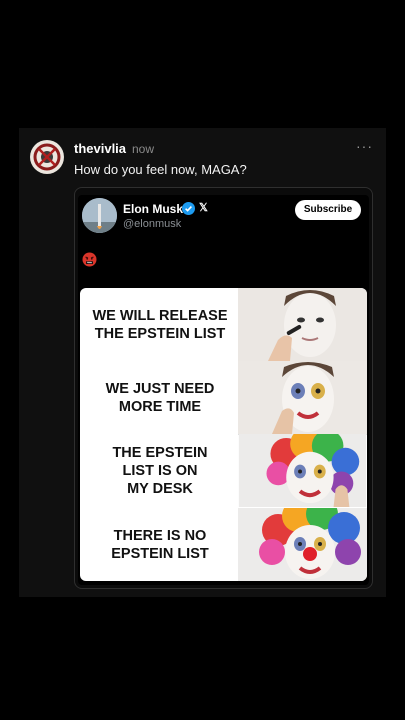 Image resolution: width=405 pixels, height=720 pixels. What do you see at coordinates (160, 544) in the screenshot?
I see `meme-caption: THERE IS NO EPSTEIN LIST` at bounding box center [160, 544].